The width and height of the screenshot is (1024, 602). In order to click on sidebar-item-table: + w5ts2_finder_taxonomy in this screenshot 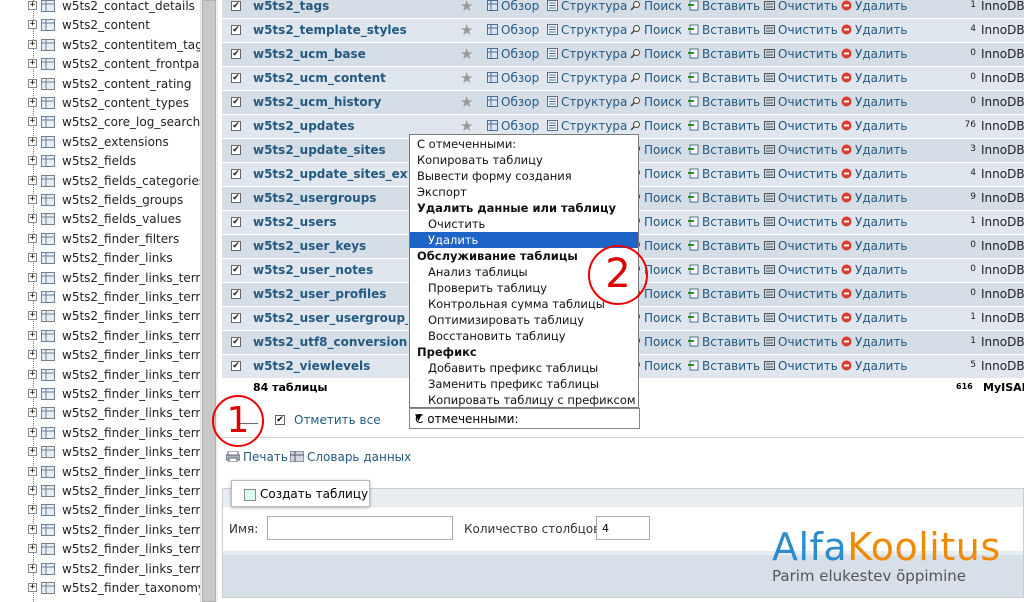, I will do `click(100, 589)`.